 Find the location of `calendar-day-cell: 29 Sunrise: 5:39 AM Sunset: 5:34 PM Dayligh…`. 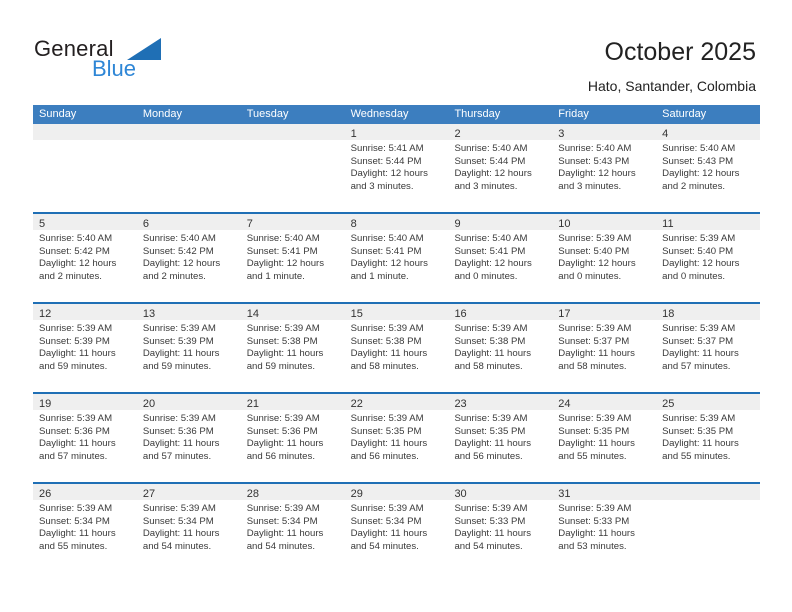

calendar-day-cell: 29 Sunrise: 5:39 AM Sunset: 5:34 PM Dayligh… is located at coordinates (396, 528).